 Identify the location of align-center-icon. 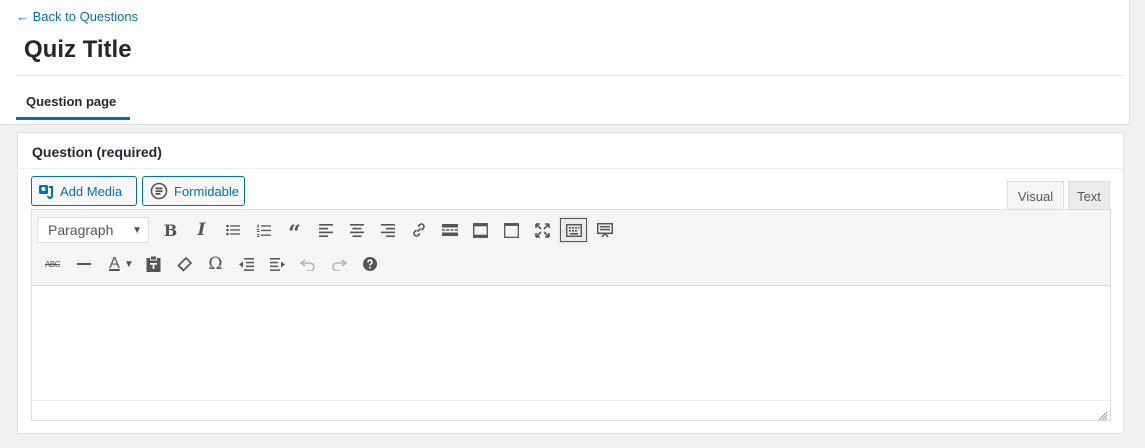
(356, 230).